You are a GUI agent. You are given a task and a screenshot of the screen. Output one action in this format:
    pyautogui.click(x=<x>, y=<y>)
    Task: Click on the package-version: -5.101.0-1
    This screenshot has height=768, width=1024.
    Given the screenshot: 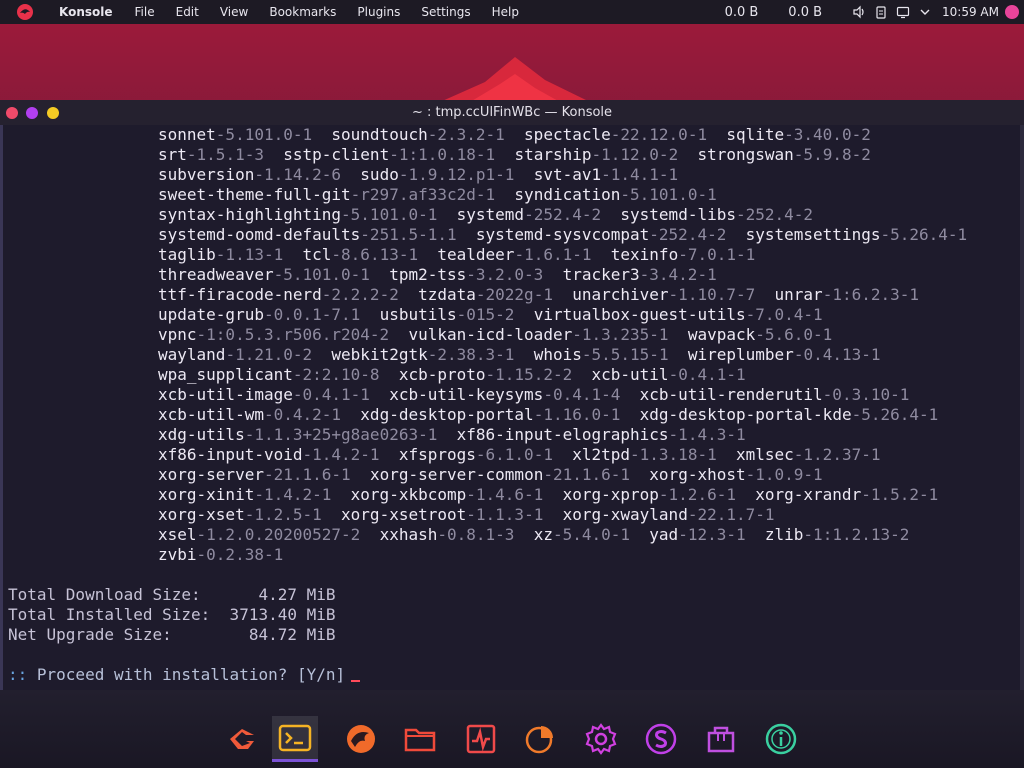 What is the action you would take?
    pyautogui.click(x=389, y=214)
    